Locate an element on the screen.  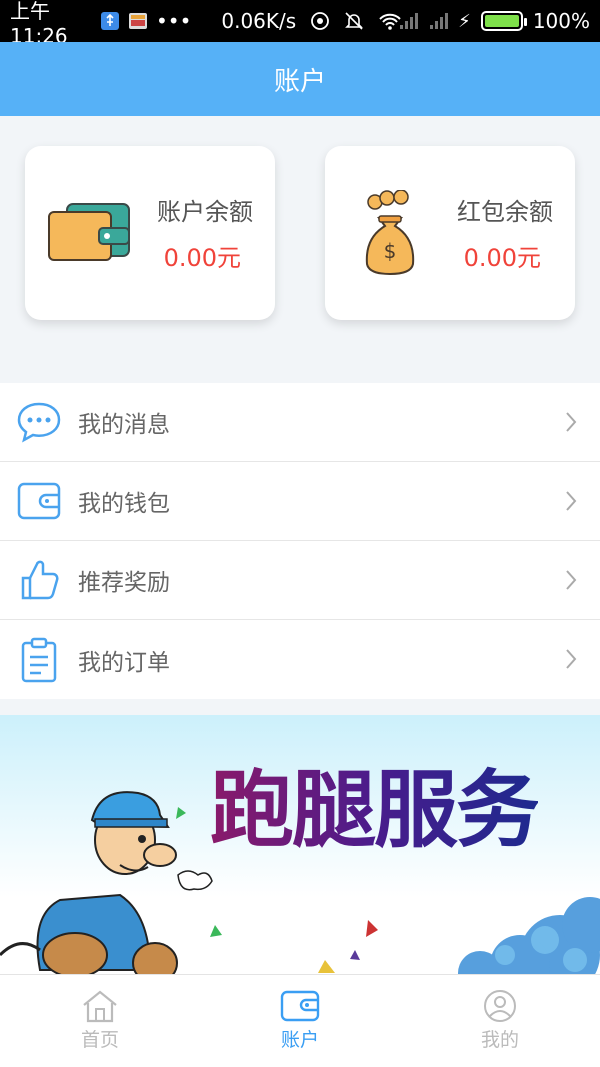
money-bag-icon: $ is located at coordinates (390, 234).